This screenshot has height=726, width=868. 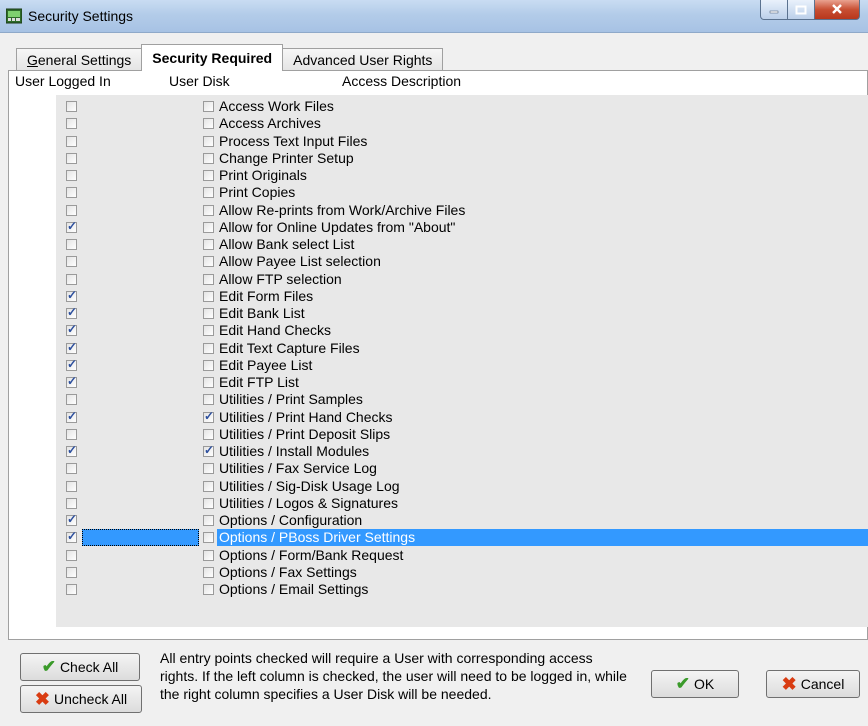 I want to click on maximize-button, so click(x=801, y=10).